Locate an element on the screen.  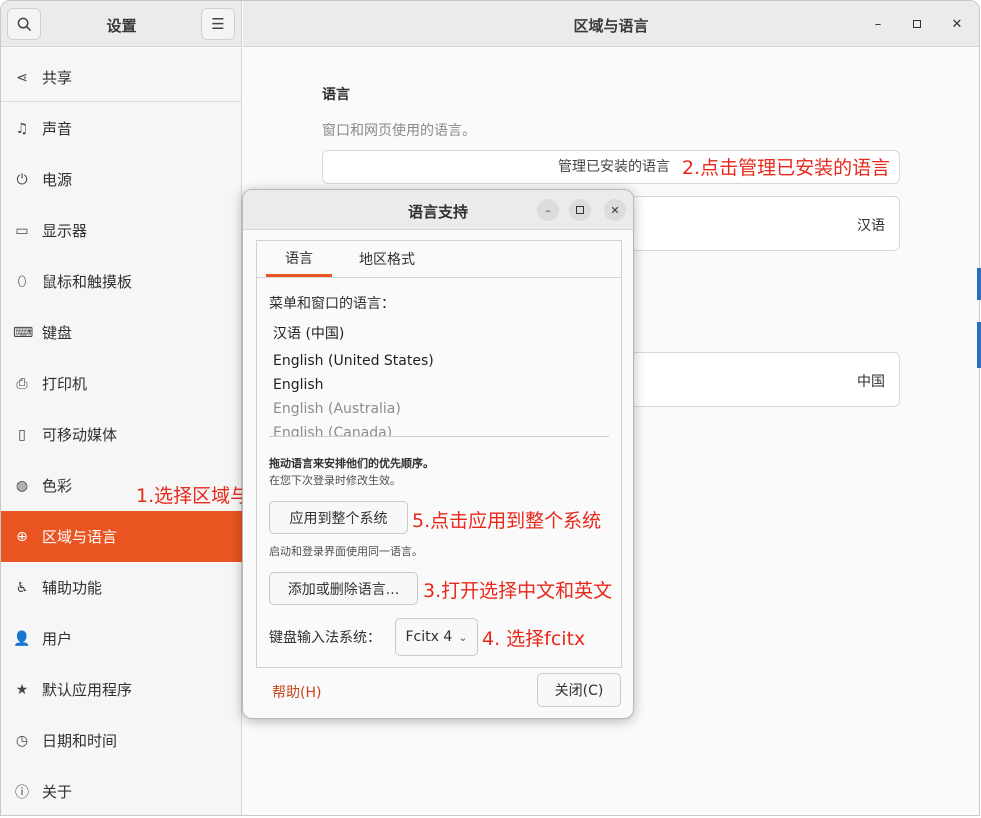
sidebar-item-label: 声音 is located at coordinates (57, 129).